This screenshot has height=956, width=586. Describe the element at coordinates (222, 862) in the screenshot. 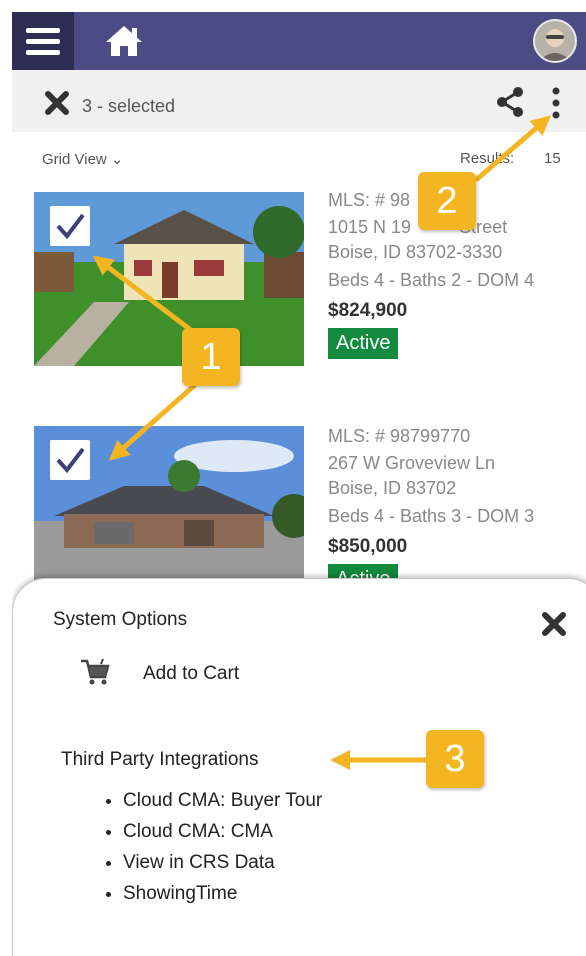

I see `integration-crs-data: View in CRS Data` at that location.